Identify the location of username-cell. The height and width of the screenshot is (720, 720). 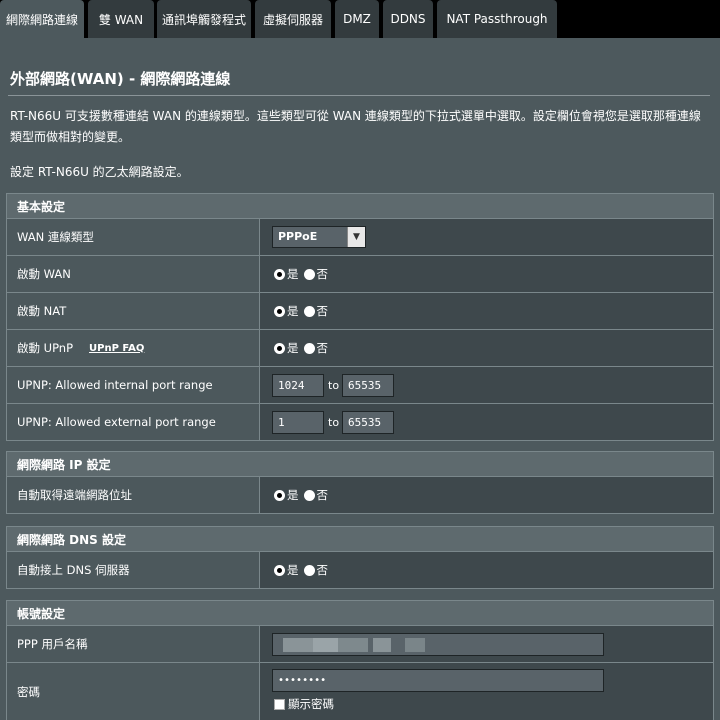
(486, 644).